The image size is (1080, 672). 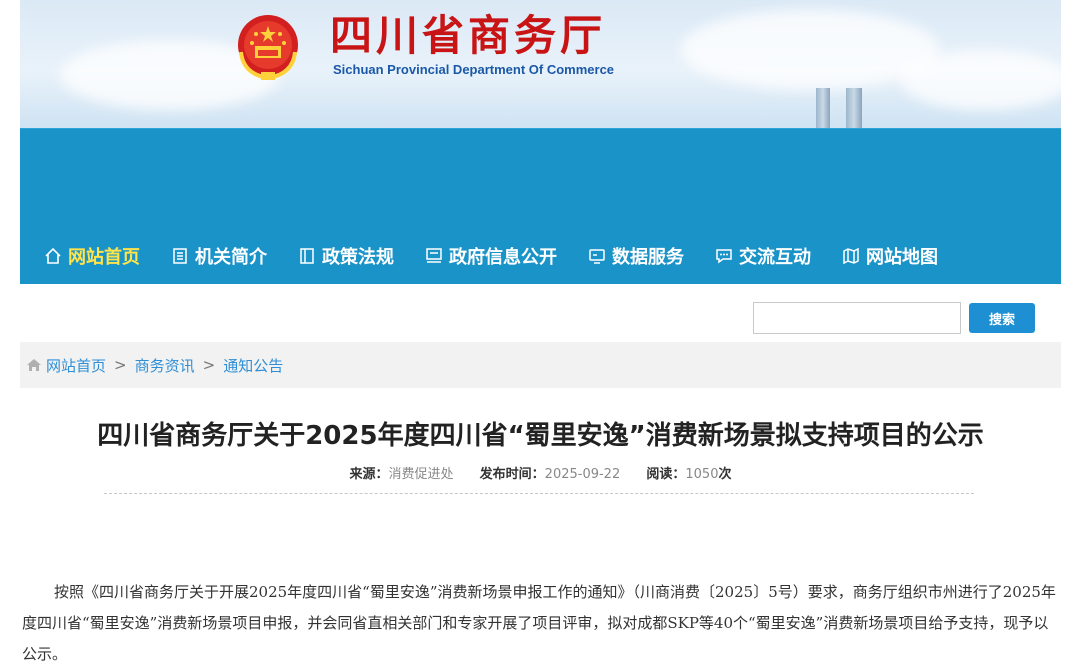 What do you see at coordinates (231, 257) in the screenshot?
I see `nav-item-label: 机关简介` at bounding box center [231, 257].